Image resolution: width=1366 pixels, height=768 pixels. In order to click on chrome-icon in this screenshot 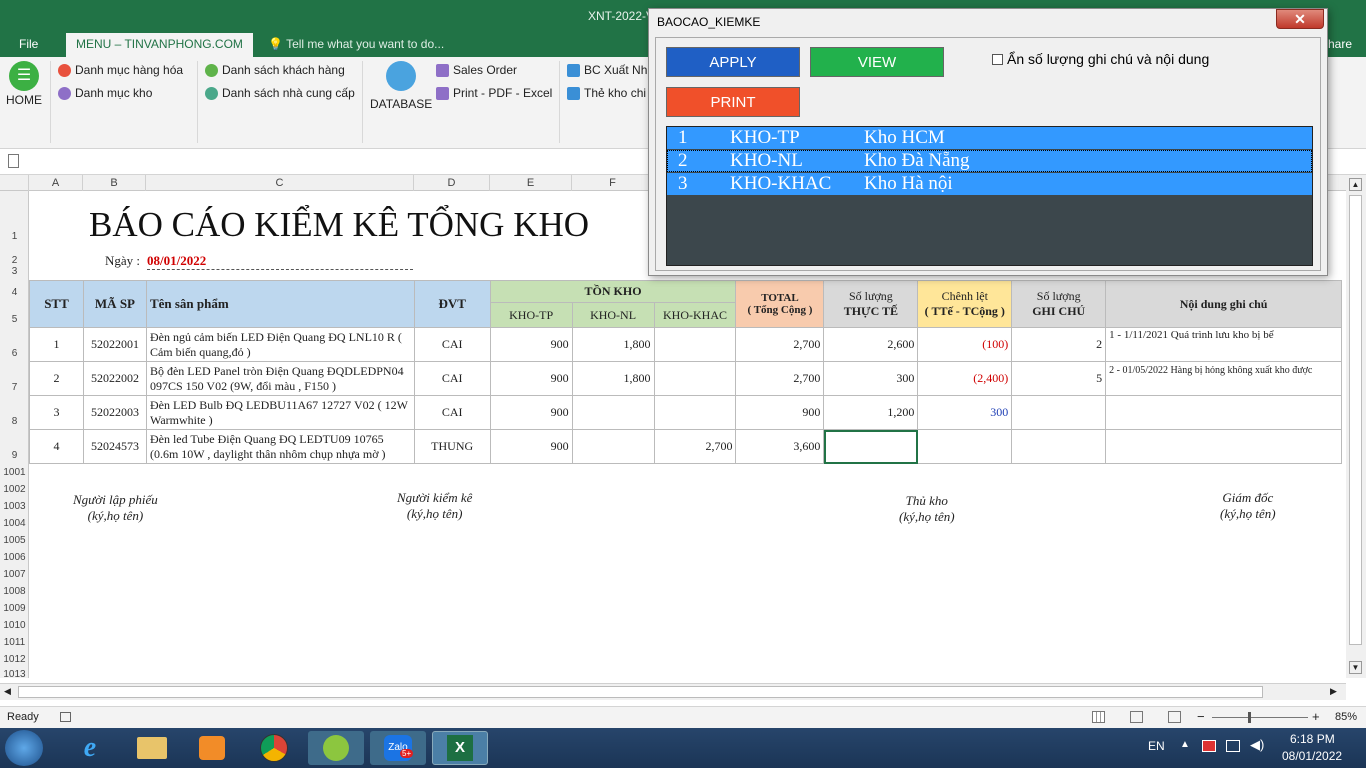, I will do `click(274, 748)`.